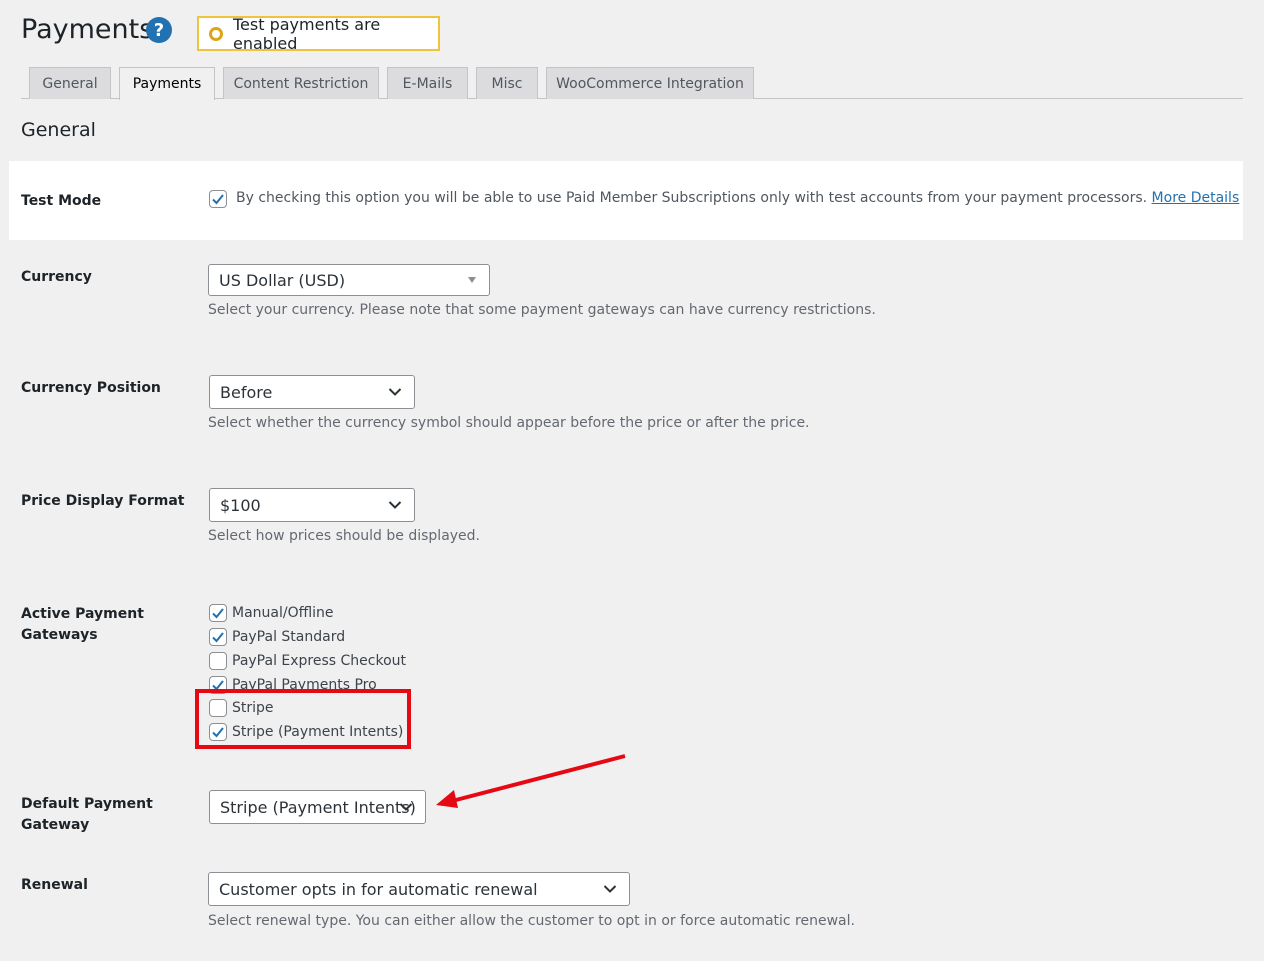 The image size is (1264, 961). What do you see at coordinates (271, 613) in the screenshot?
I see `gateway-item-manual-offline: Manual/Offline` at bounding box center [271, 613].